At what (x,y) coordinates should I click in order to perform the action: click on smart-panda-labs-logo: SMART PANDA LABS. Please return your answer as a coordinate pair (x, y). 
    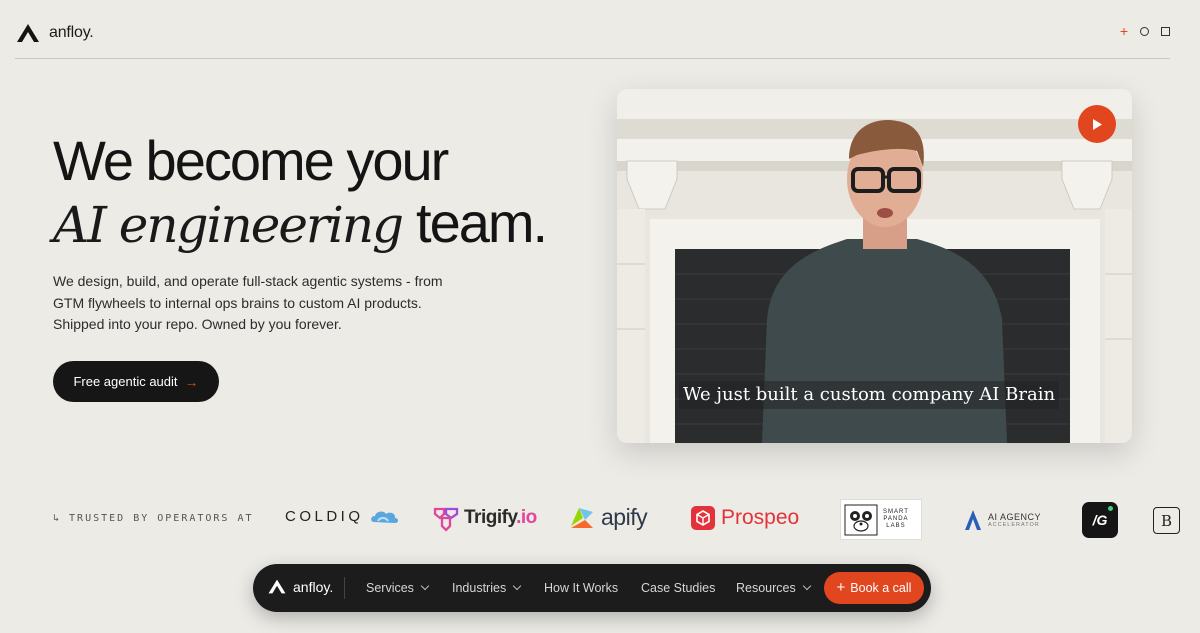
    Looking at the image, I should click on (881, 519).